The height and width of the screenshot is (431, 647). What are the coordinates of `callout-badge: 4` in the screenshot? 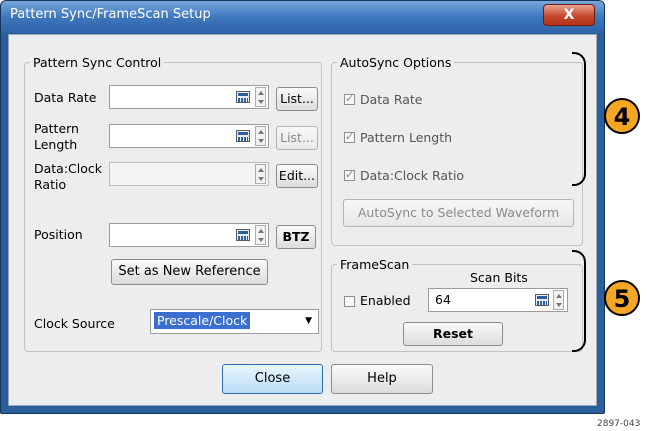 It's located at (622, 116).